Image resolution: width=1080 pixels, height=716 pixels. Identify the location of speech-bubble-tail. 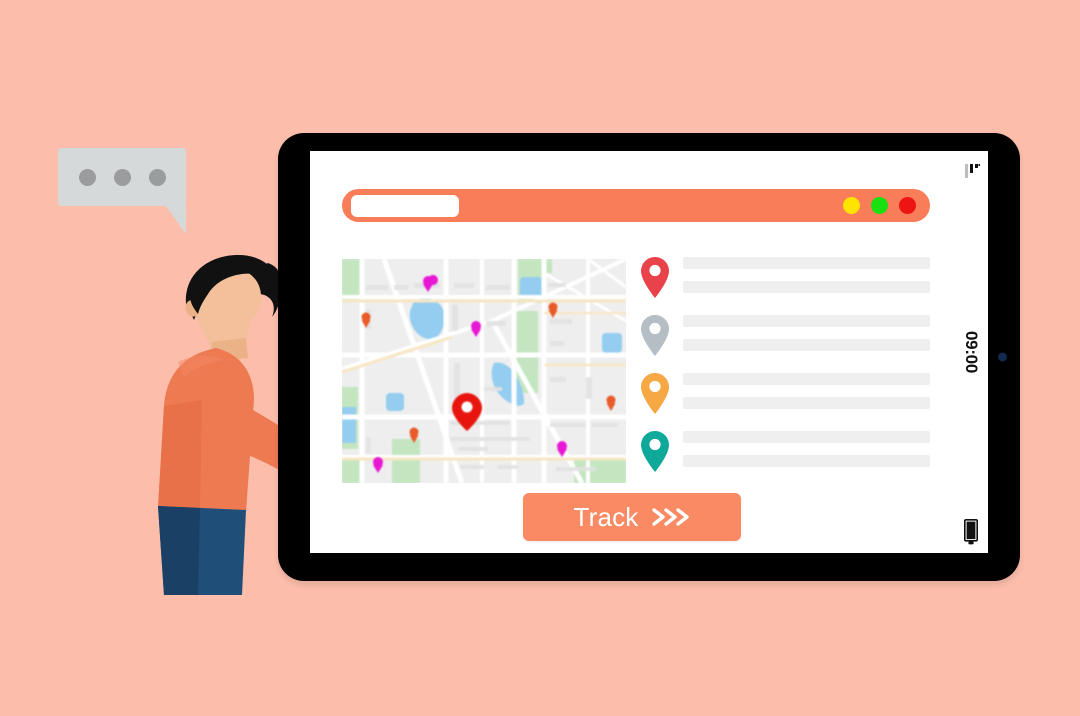
(175, 219).